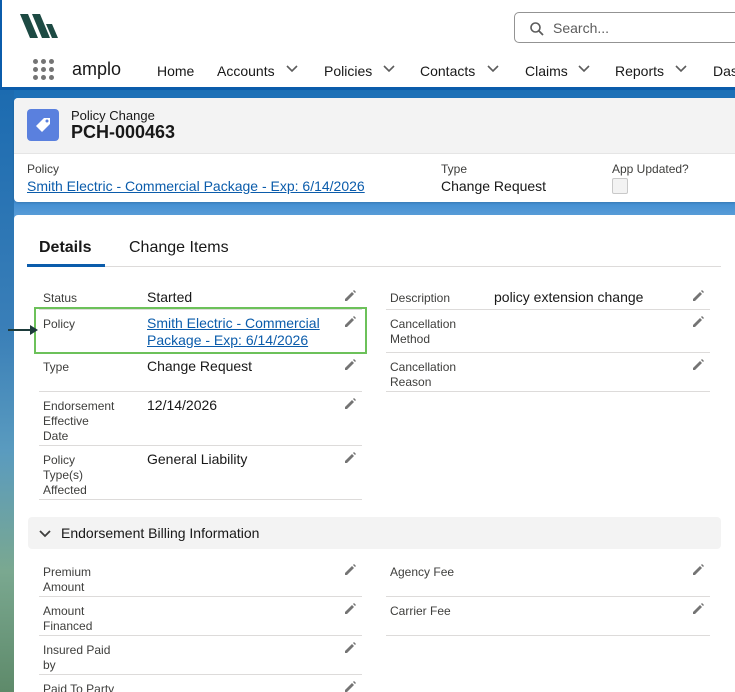 This screenshot has height=692, width=735. I want to click on background-edge, so click(7, 391).